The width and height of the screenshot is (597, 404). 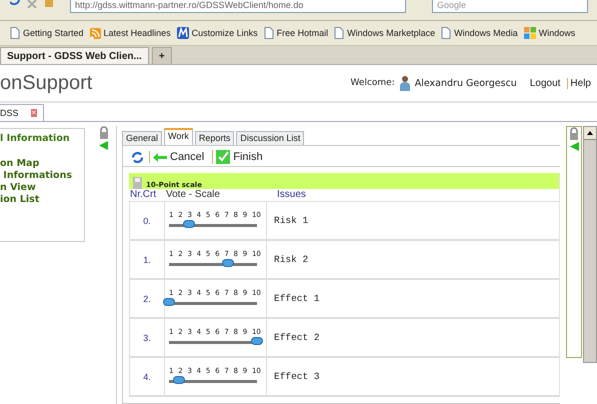 I want to click on scroll-up-icon, so click(x=590, y=133).